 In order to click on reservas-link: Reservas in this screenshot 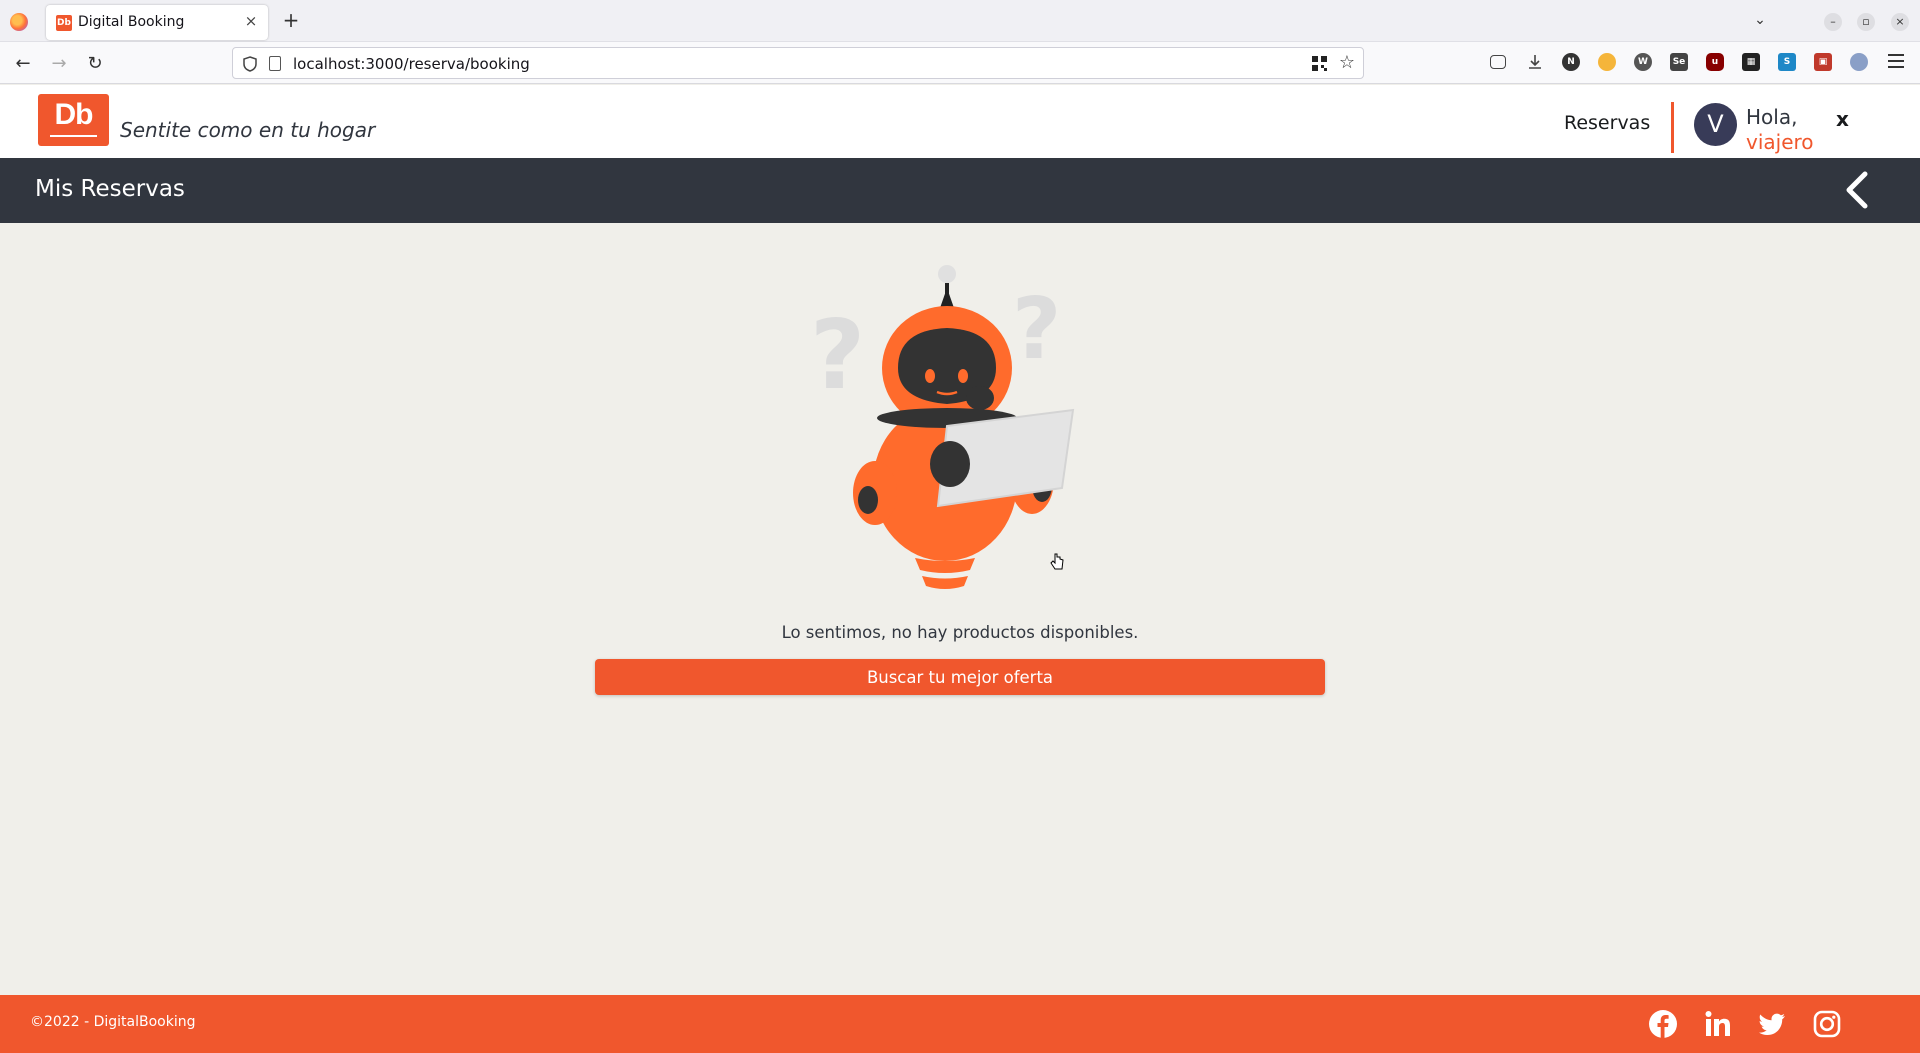, I will do `click(1607, 123)`.